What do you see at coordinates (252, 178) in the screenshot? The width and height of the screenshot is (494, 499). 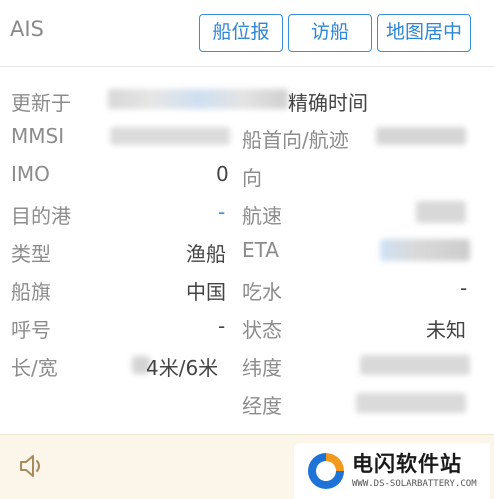 I see `heading-label-cont: 向` at bounding box center [252, 178].